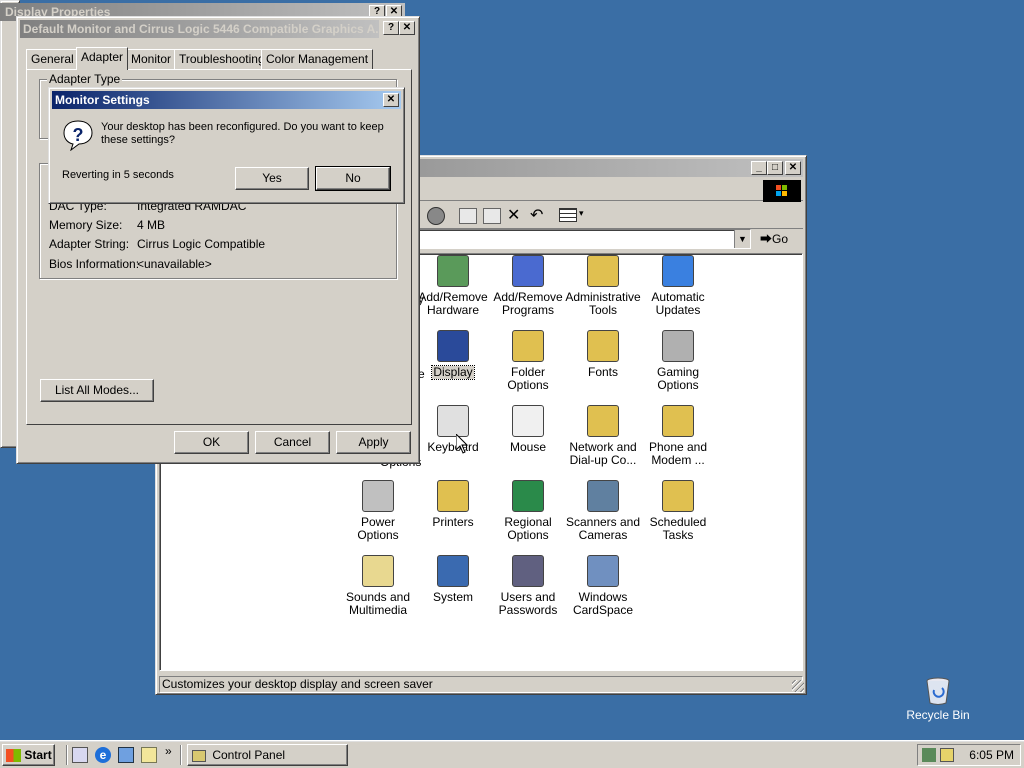  Describe the element at coordinates (742, 239) in the screenshot. I see `address-dropdown-icon: ▼` at that location.